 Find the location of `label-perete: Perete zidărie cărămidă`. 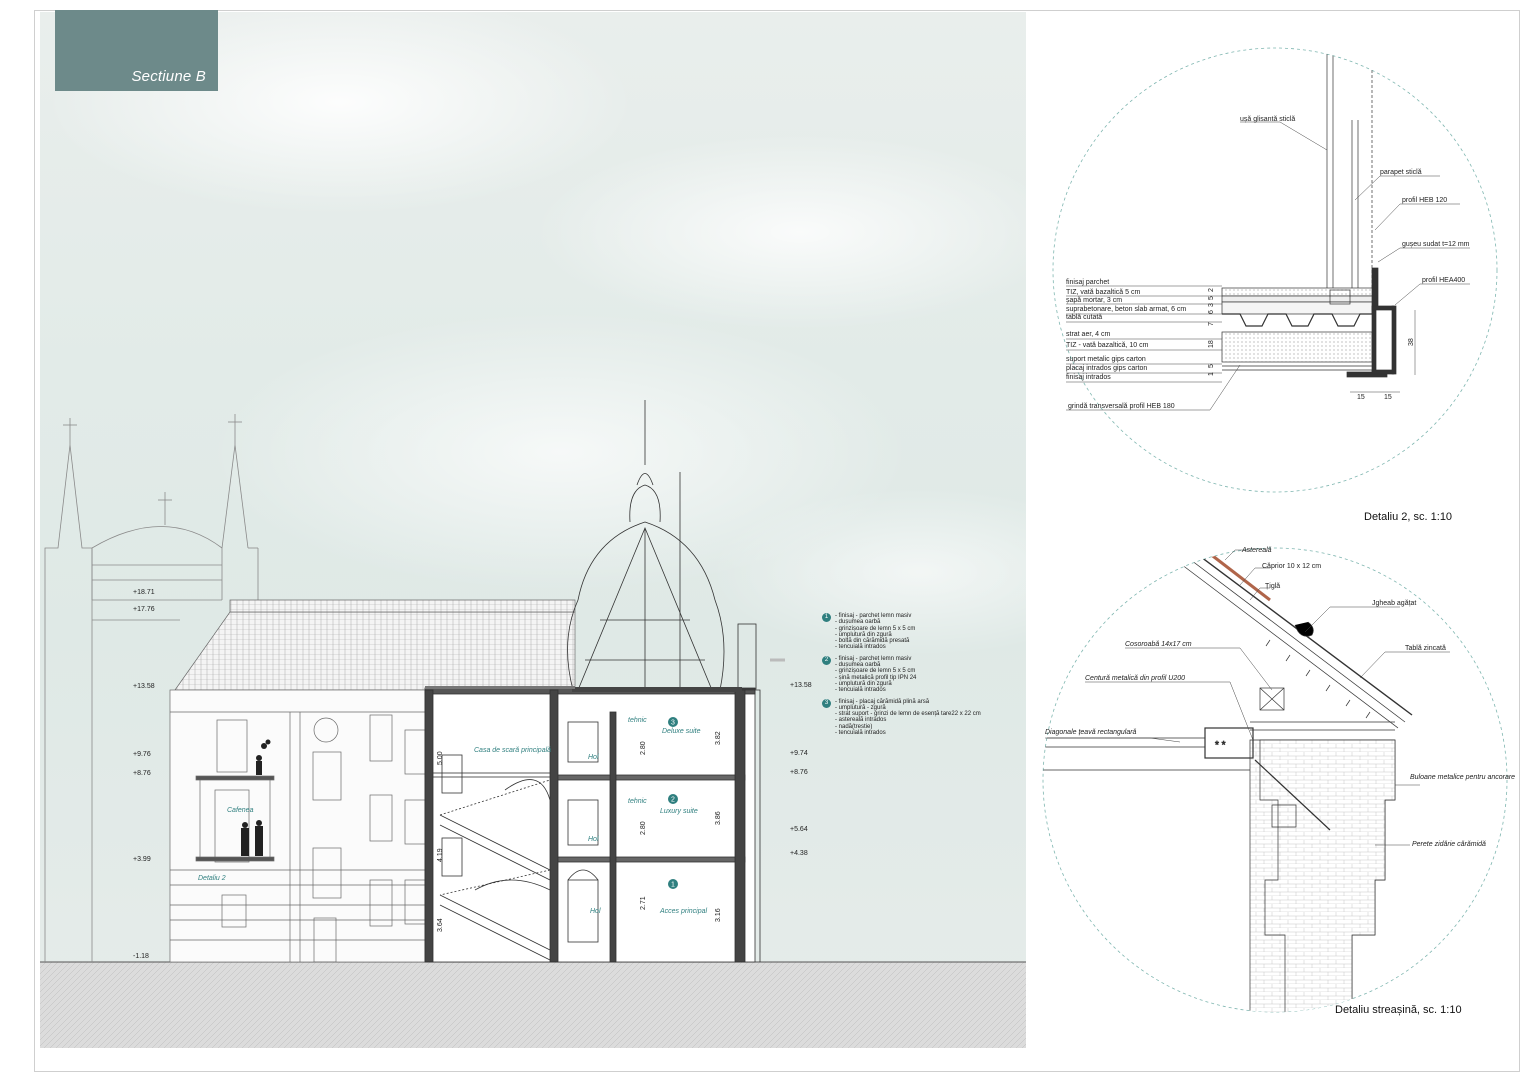

label-perete: Perete zidărie cărămidă is located at coordinates (1449, 844).